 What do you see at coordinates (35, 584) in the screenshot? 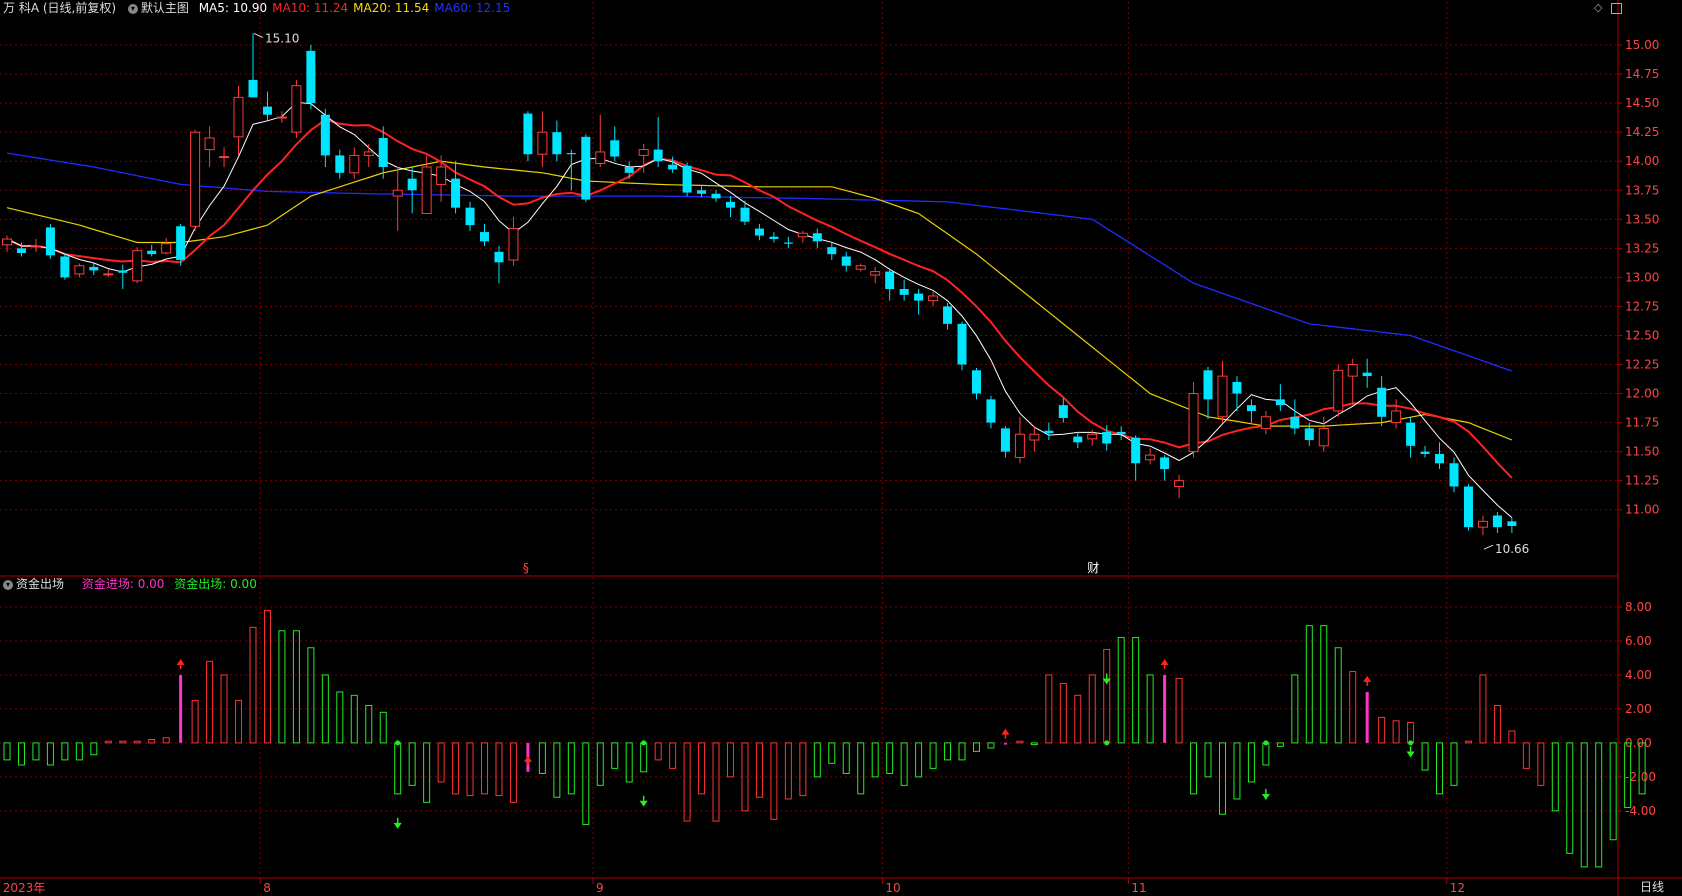
I see `indicator-toggle-button: ▾ 资金出场` at bounding box center [35, 584].